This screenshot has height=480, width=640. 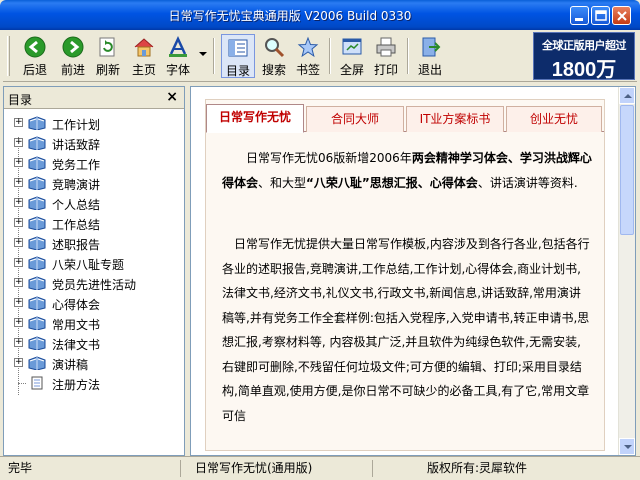 I want to click on tree-item-label: 法律文书, so click(x=76, y=345).